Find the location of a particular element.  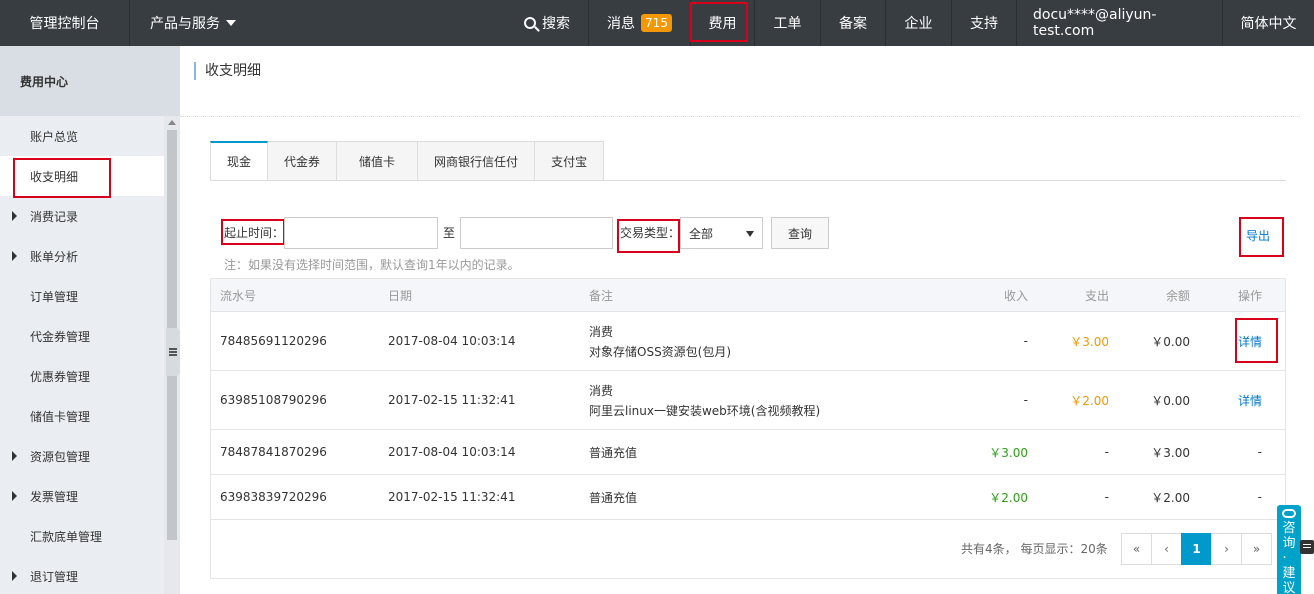

console-home-link: 管理控制台 is located at coordinates (65, 23).